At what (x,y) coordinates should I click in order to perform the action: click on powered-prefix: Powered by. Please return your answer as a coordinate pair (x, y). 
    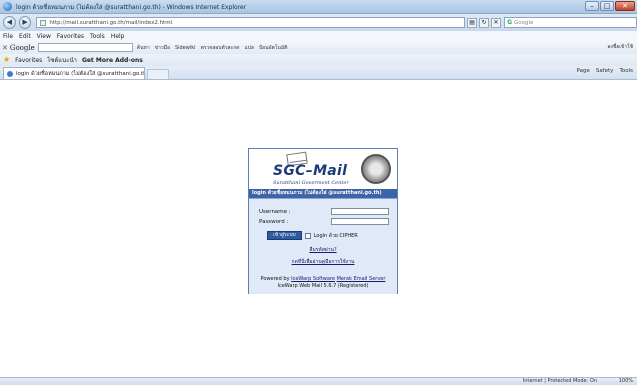
    Looking at the image, I should click on (275, 279).